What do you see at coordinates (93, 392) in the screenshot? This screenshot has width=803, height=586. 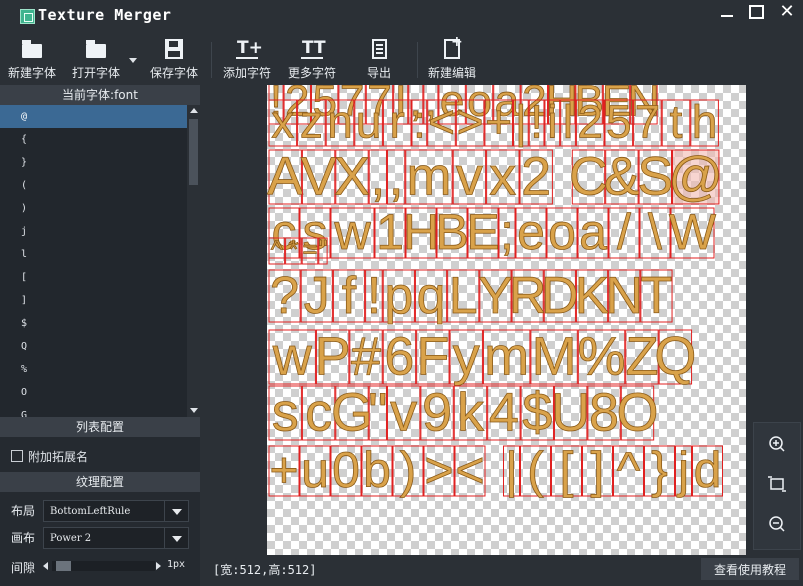 I see `list-item: O` at bounding box center [93, 392].